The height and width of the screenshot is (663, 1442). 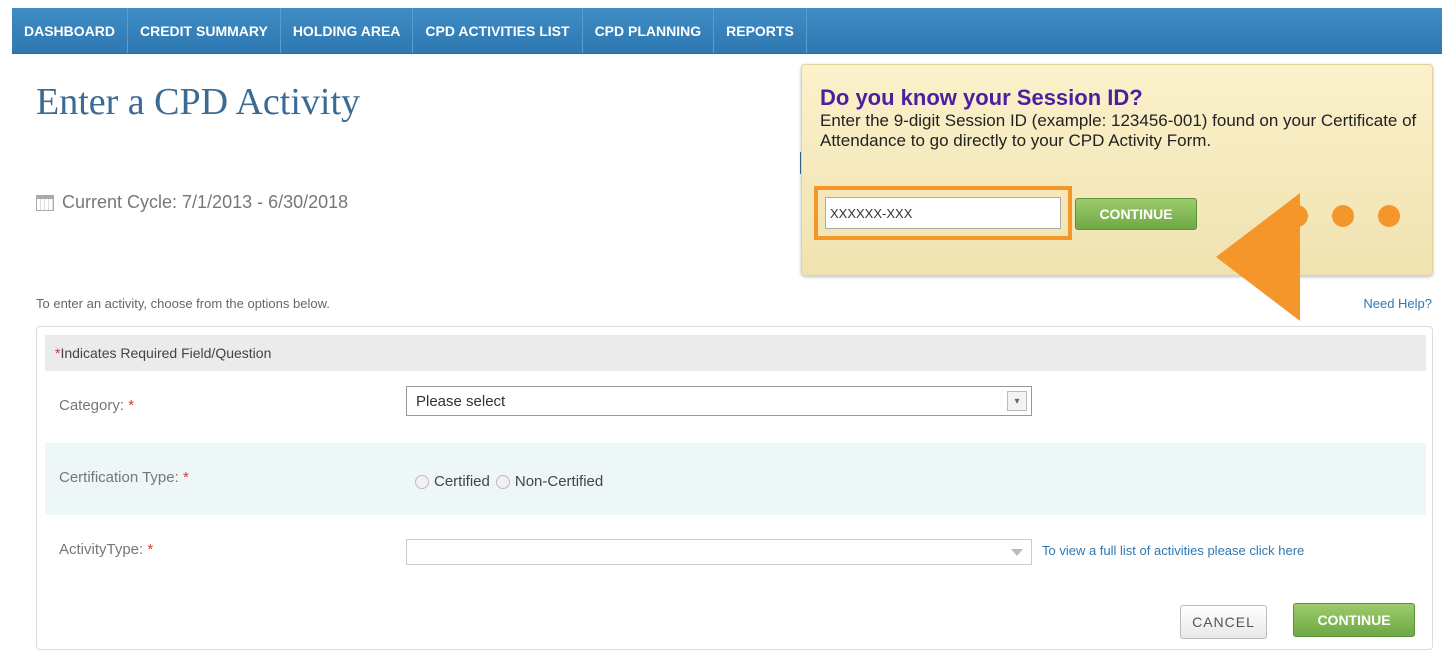 What do you see at coordinates (1136, 214) in the screenshot?
I see `session-continue-button: CONTINUE` at bounding box center [1136, 214].